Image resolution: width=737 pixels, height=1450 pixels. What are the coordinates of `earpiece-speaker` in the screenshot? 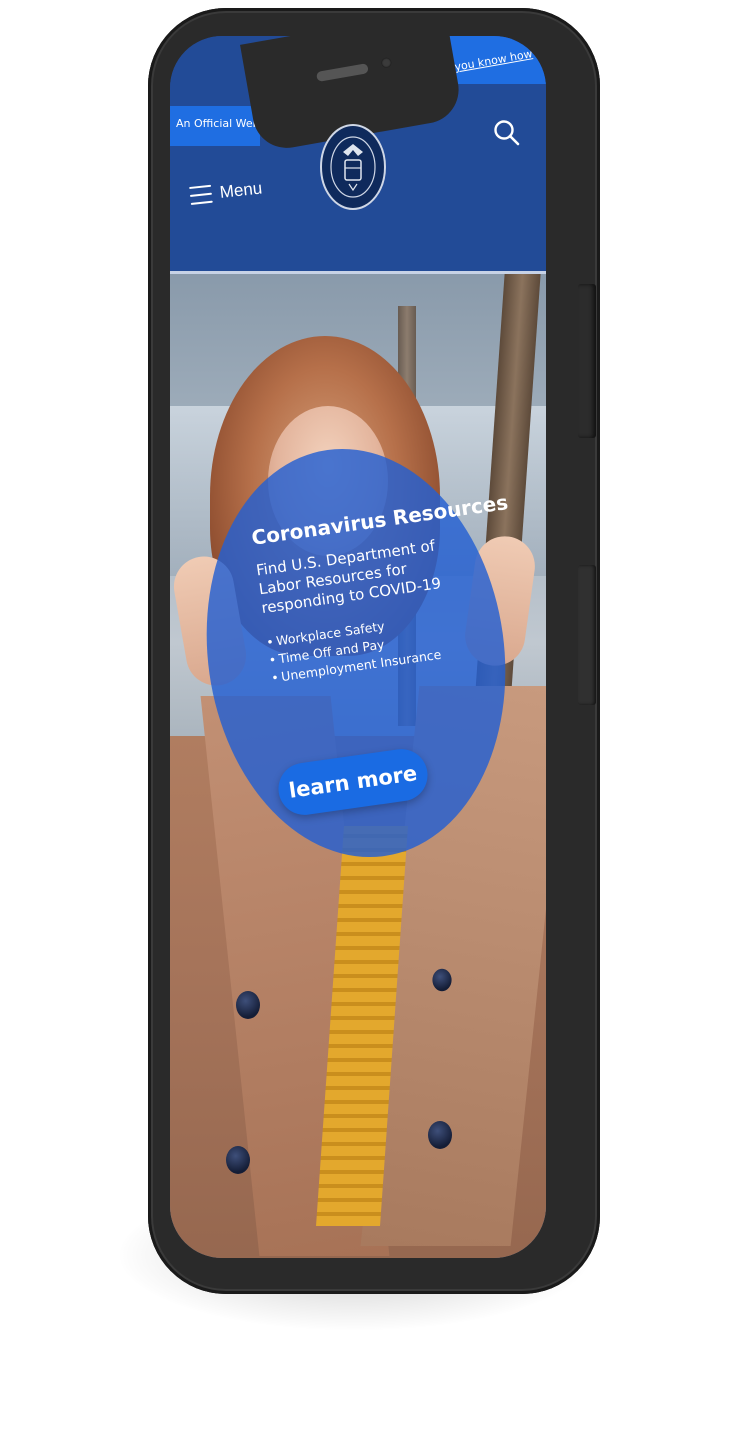 It's located at (342, 72).